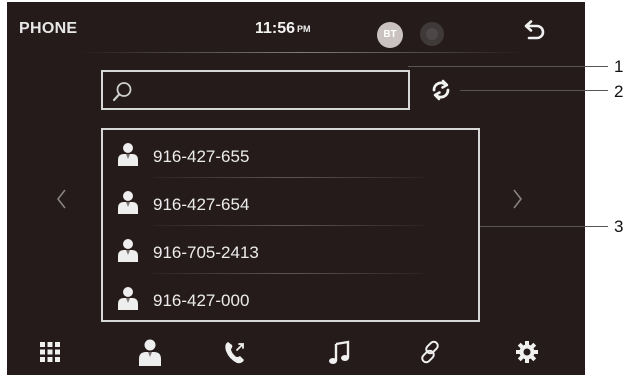 The width and height of the screenshot is (633, 382). What do you see at coordinates (533, 32) in the screenshot?
I see `back-arrow-icon` at bounding box center [533, 32].